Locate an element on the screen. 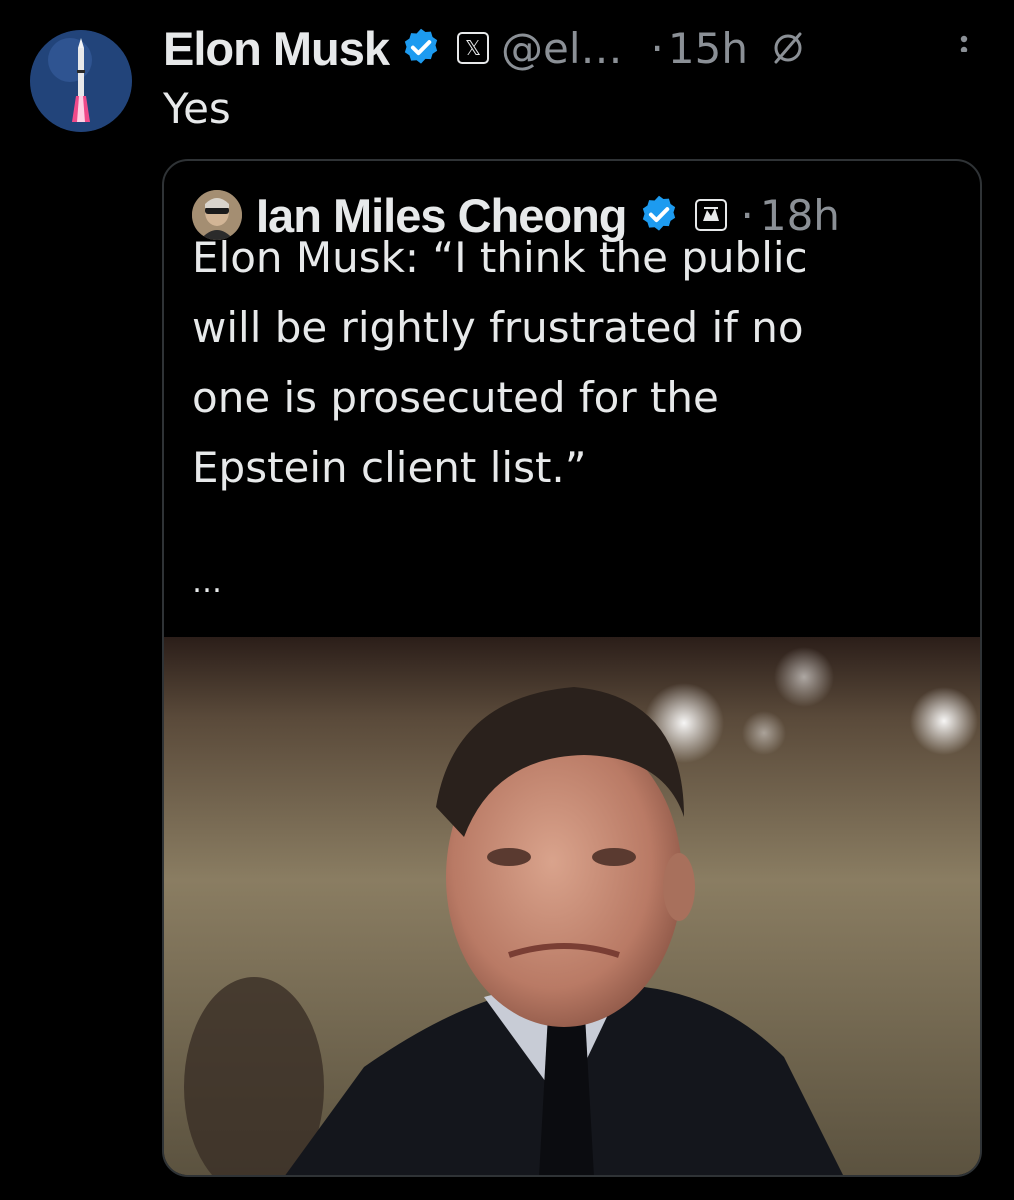 The height and width of the screenshot is (1200, 1014). author-name: Elon Musk is located at coordinates (276, 48).